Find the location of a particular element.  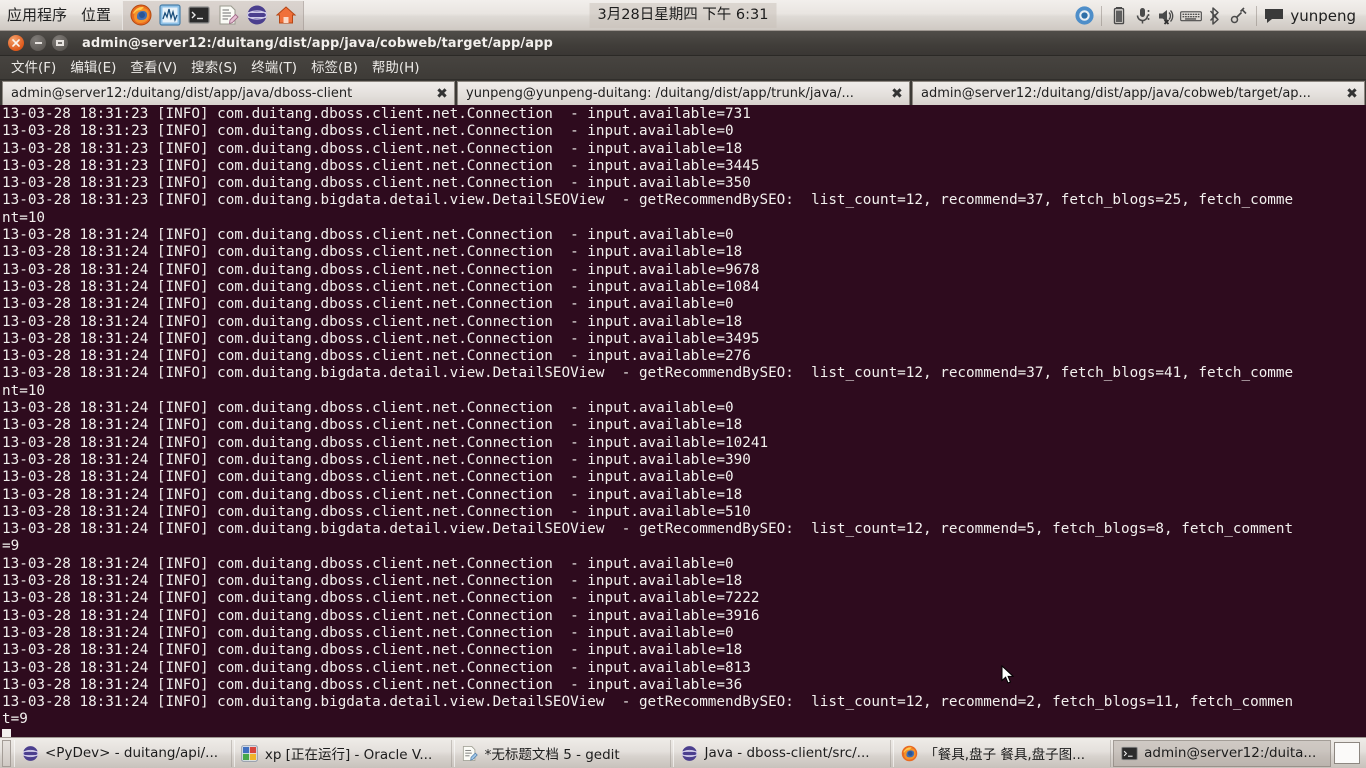

maximize-button is located at coordinates (60, 43).